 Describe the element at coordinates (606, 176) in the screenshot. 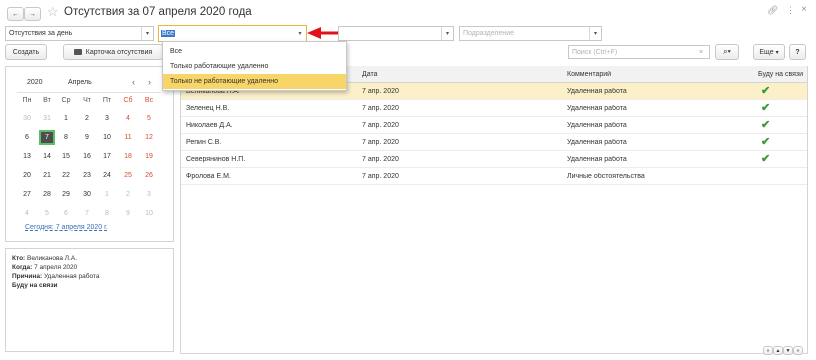

I see `absence-comment: Личные обстоятельства` at that location.